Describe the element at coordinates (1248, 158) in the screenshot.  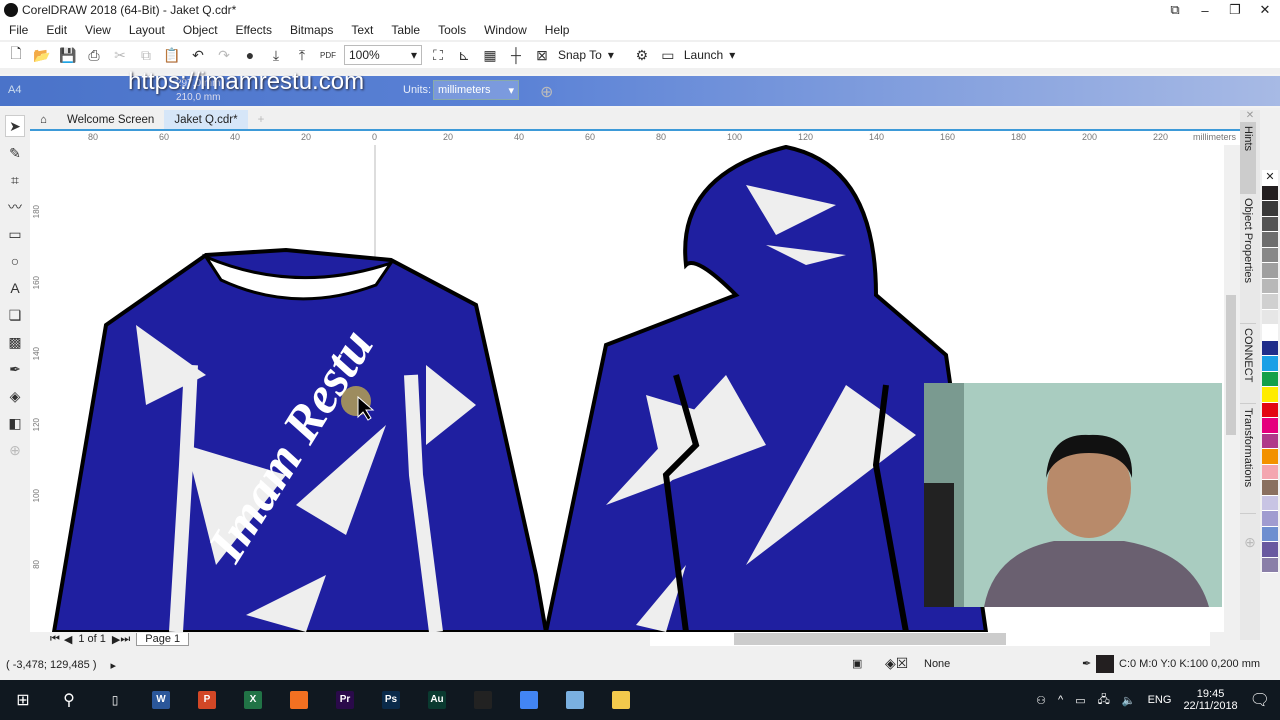
I see `docker-tab-hints: Hints` at that location.